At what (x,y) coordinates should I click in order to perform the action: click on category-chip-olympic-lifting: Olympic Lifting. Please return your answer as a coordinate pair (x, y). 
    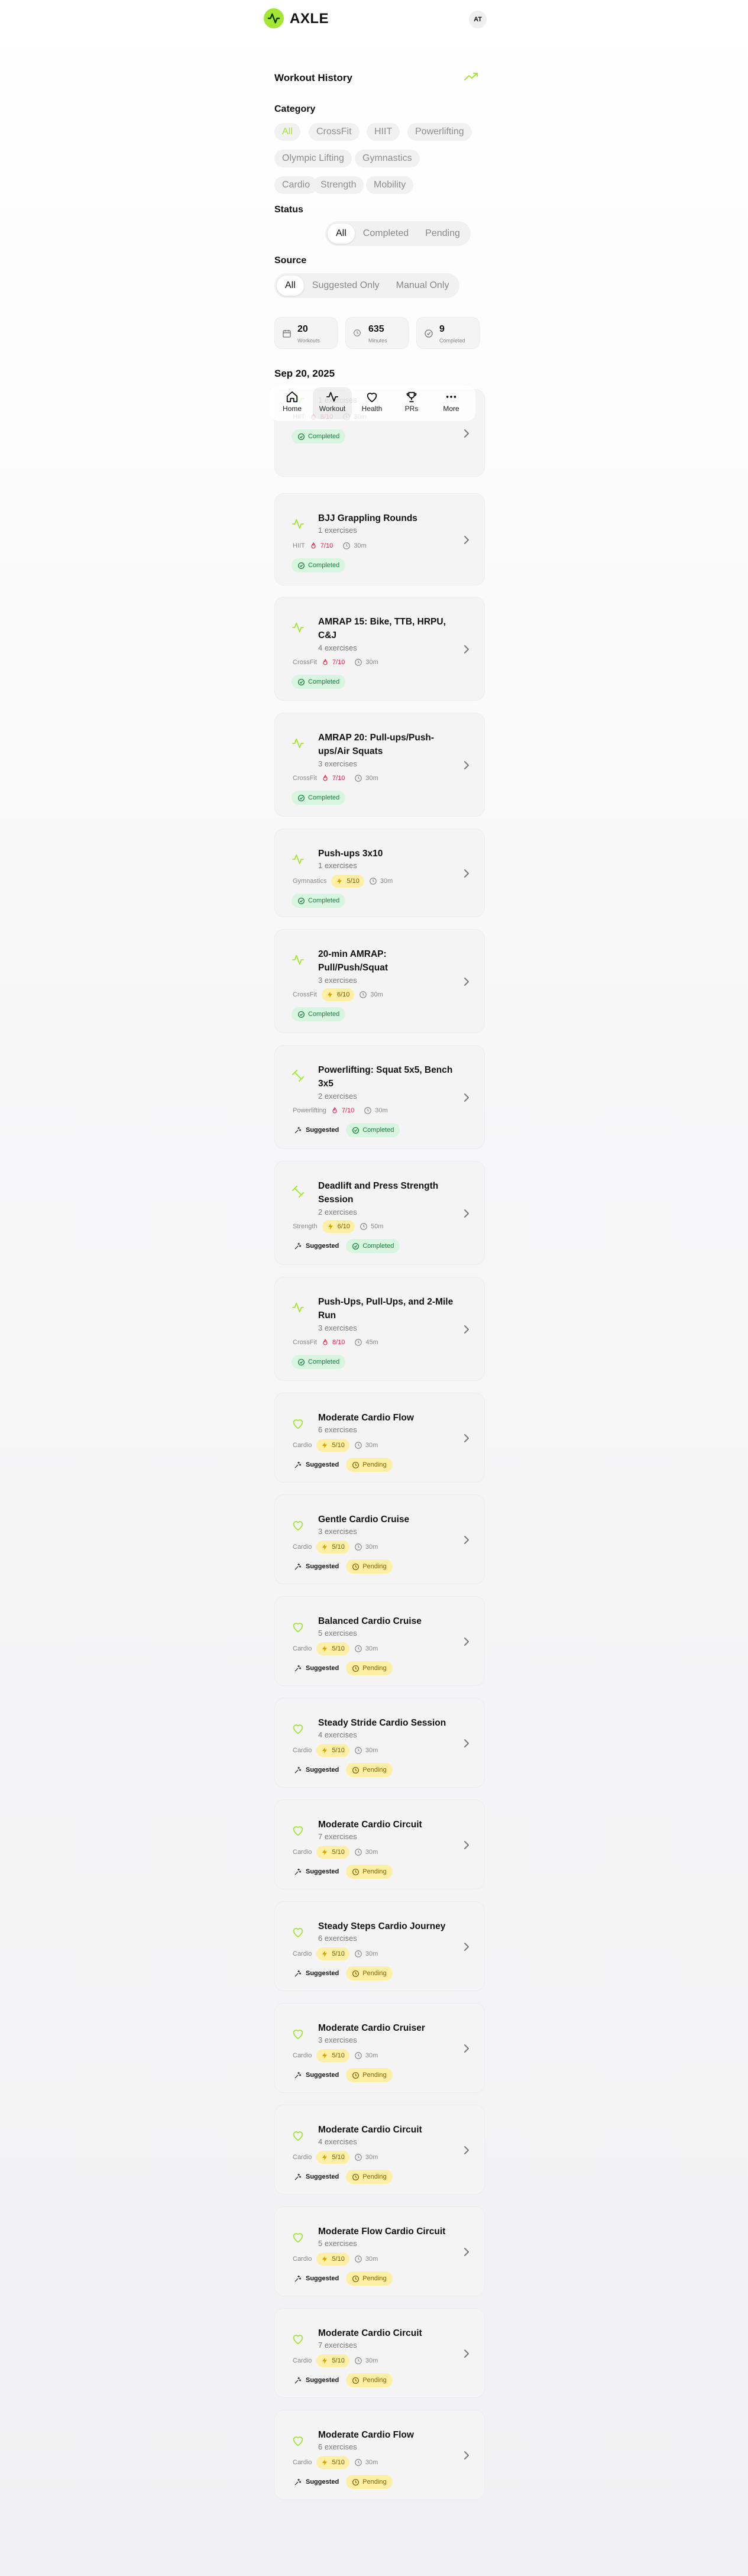
    Looking at the image, I should click on (313, 158).